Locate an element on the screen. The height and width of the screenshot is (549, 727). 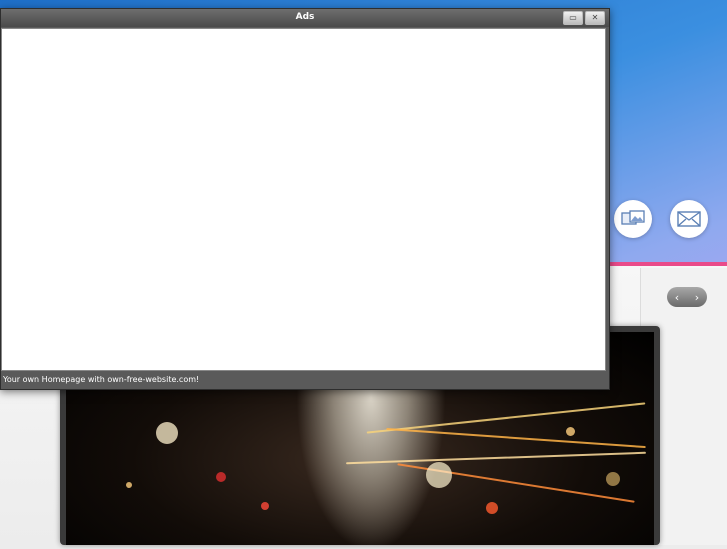
window-title: Ads is located at coordinates (305, 17).